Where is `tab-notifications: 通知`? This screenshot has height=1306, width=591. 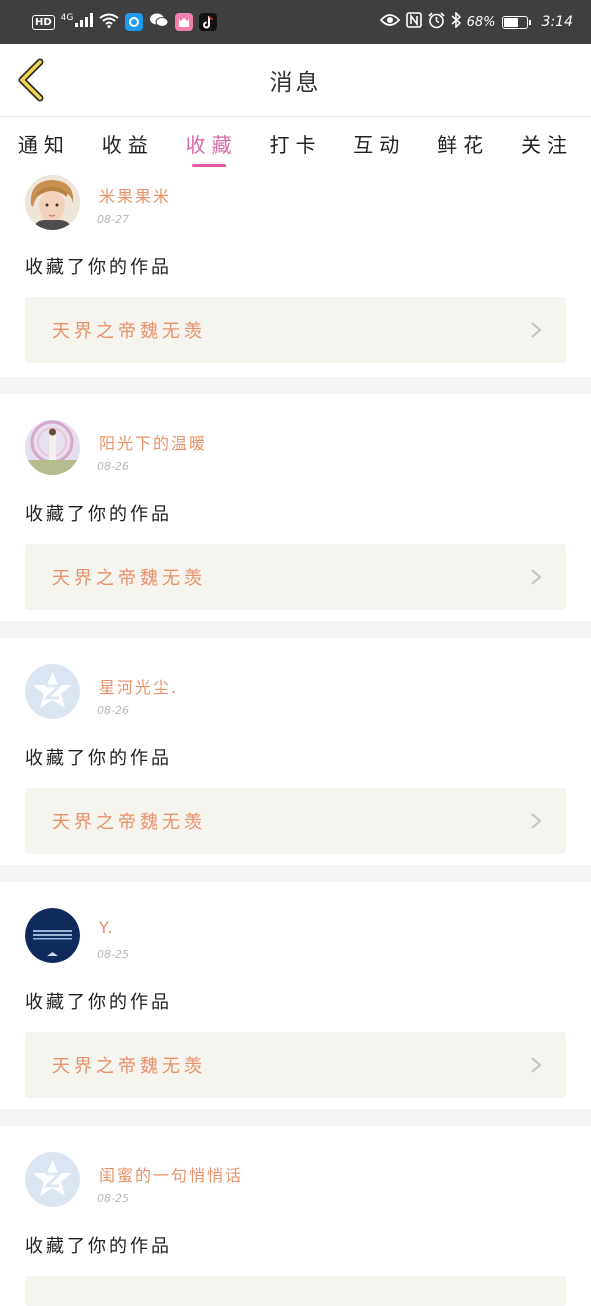 tab-notifications: 通知 is located at coordinates (44, 144).